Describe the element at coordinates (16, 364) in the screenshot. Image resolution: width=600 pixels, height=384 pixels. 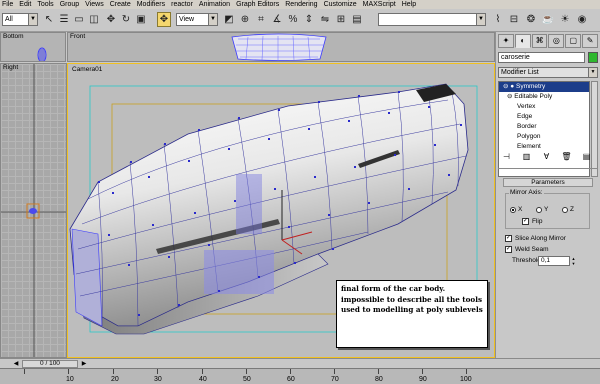
I see `prev-frame-icon: ◀` at that location.